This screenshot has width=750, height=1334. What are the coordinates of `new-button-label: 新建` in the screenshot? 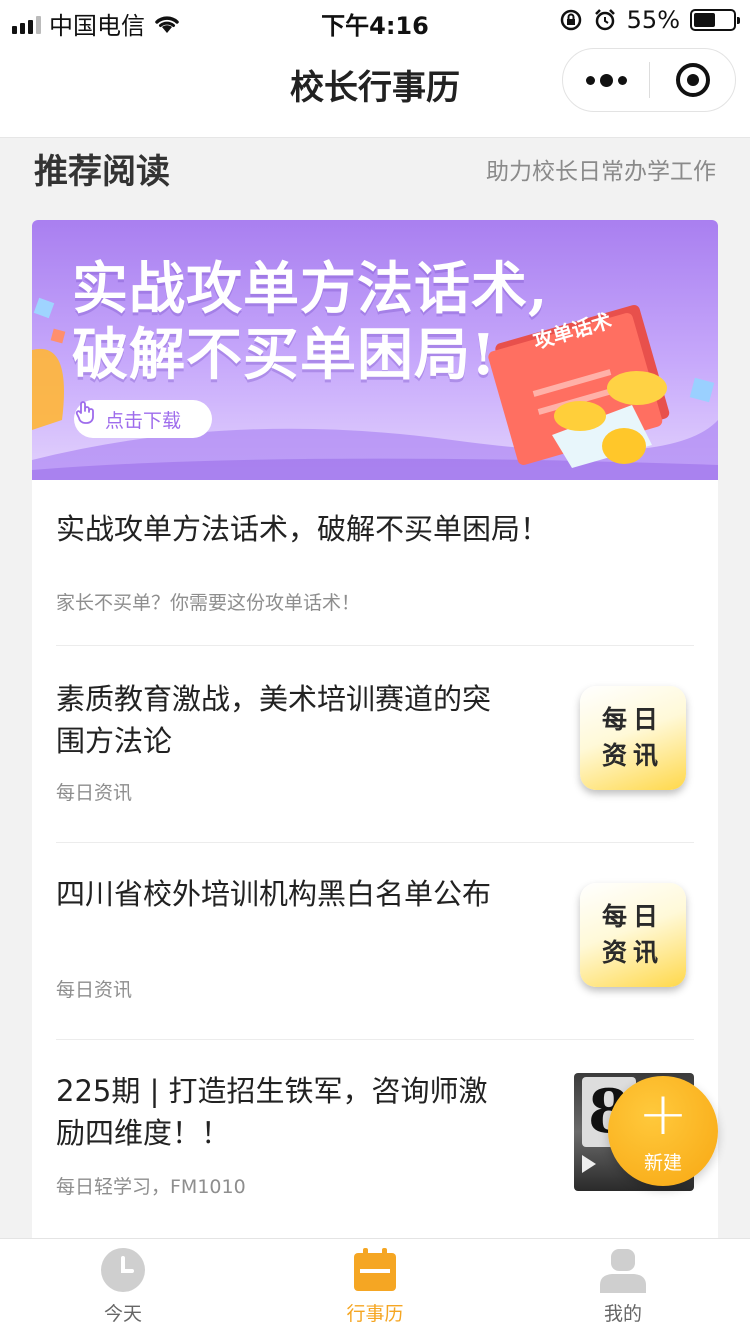 It's located at (662, 1163).